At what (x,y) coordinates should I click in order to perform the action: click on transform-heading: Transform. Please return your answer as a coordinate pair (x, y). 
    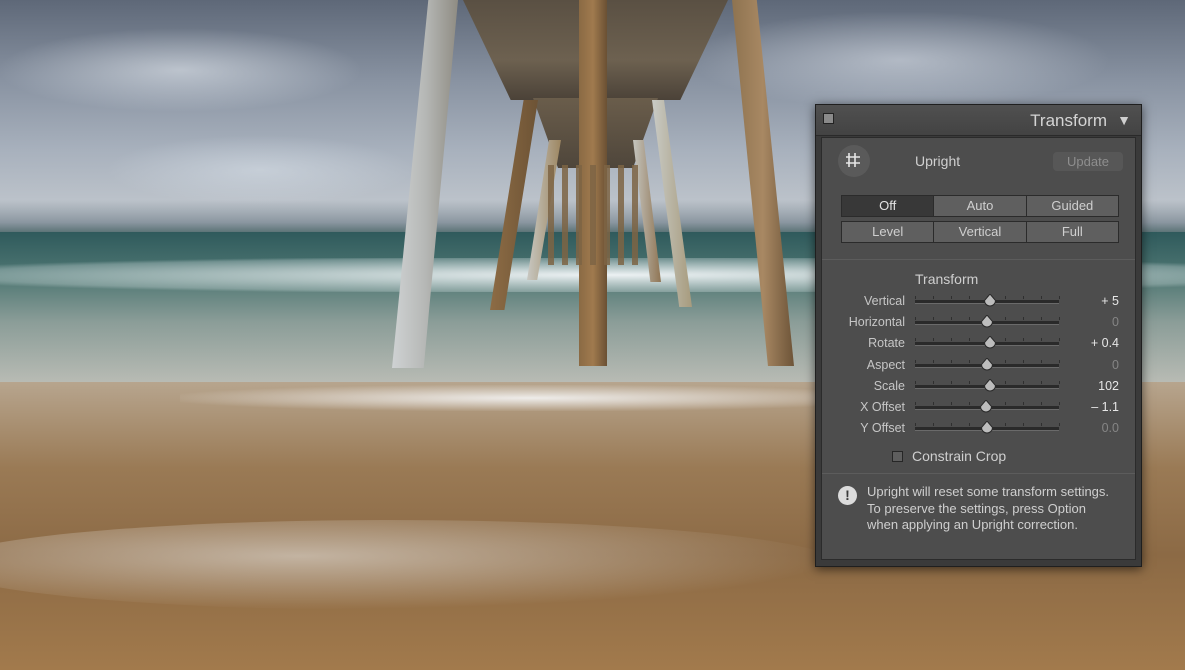
    Looking at the image, I should click on (947, 279).